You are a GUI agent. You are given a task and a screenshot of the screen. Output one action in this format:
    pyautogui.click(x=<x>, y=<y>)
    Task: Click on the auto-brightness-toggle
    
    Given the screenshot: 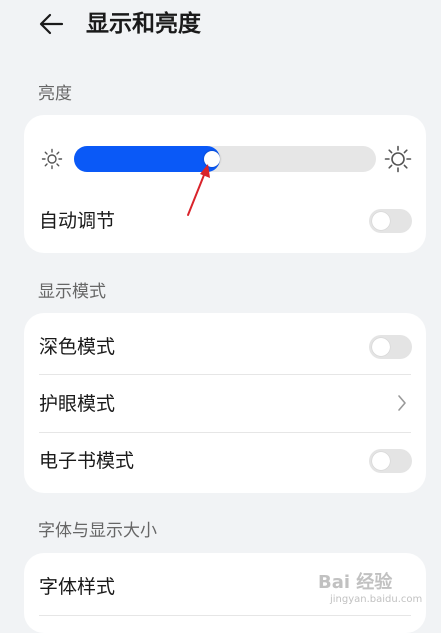 What is the action you would take?
    pyautogui.click(x=390, y=221)
    